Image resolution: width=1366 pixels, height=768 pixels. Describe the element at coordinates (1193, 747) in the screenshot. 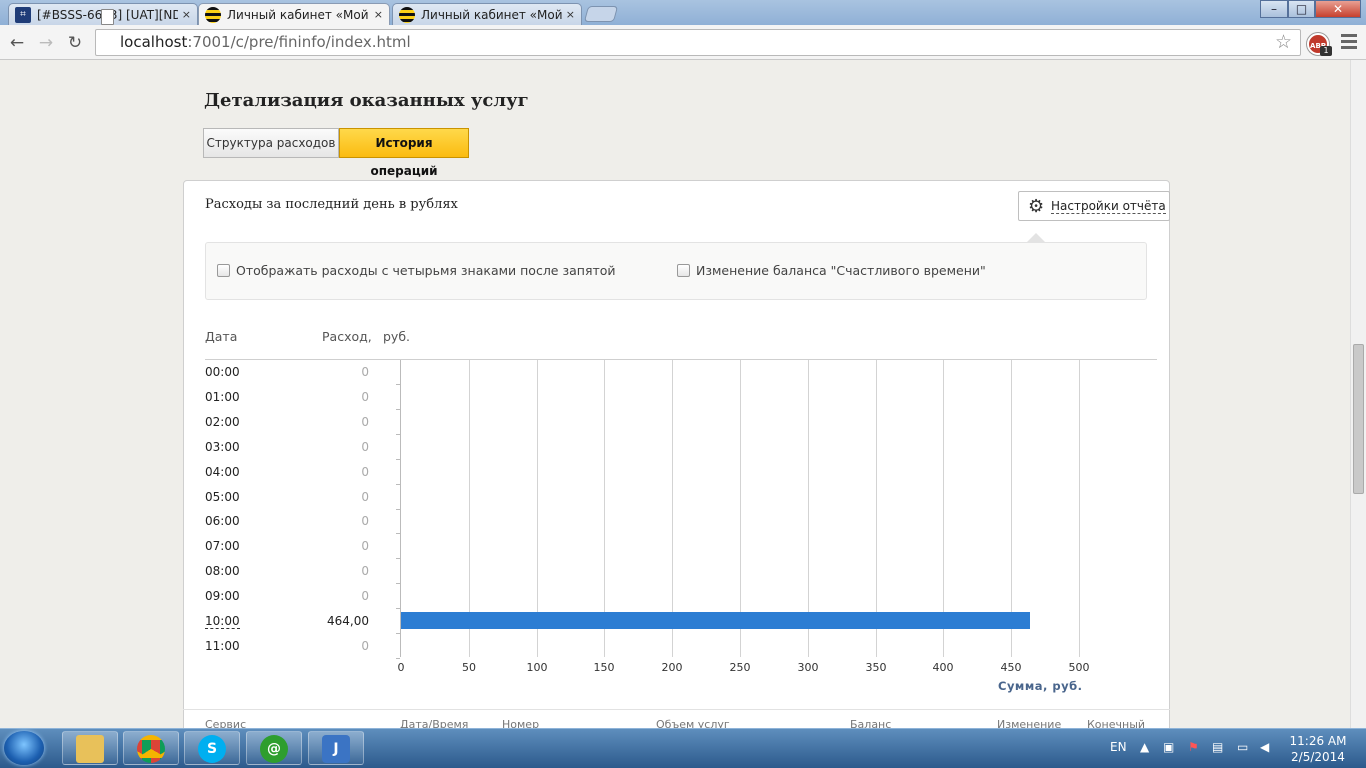

I see `tray-flag-icon: ⚑` at that location.